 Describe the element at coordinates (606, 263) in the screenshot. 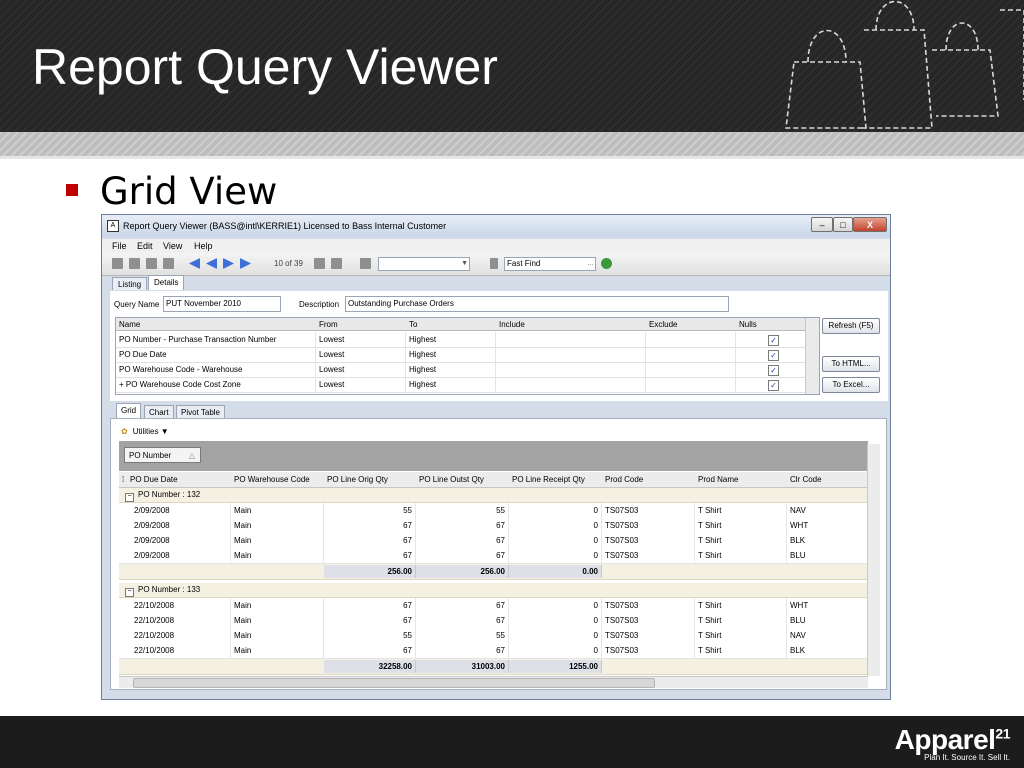

I see `go-icon` at that location.